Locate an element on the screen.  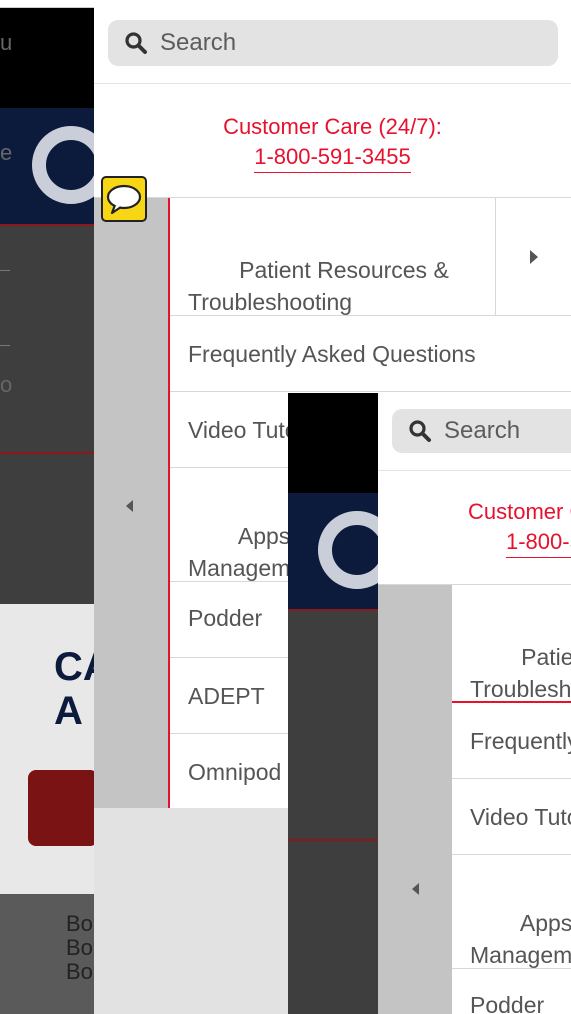
menu-item-label: Video Tutorials is located at coordinates (520, 817).